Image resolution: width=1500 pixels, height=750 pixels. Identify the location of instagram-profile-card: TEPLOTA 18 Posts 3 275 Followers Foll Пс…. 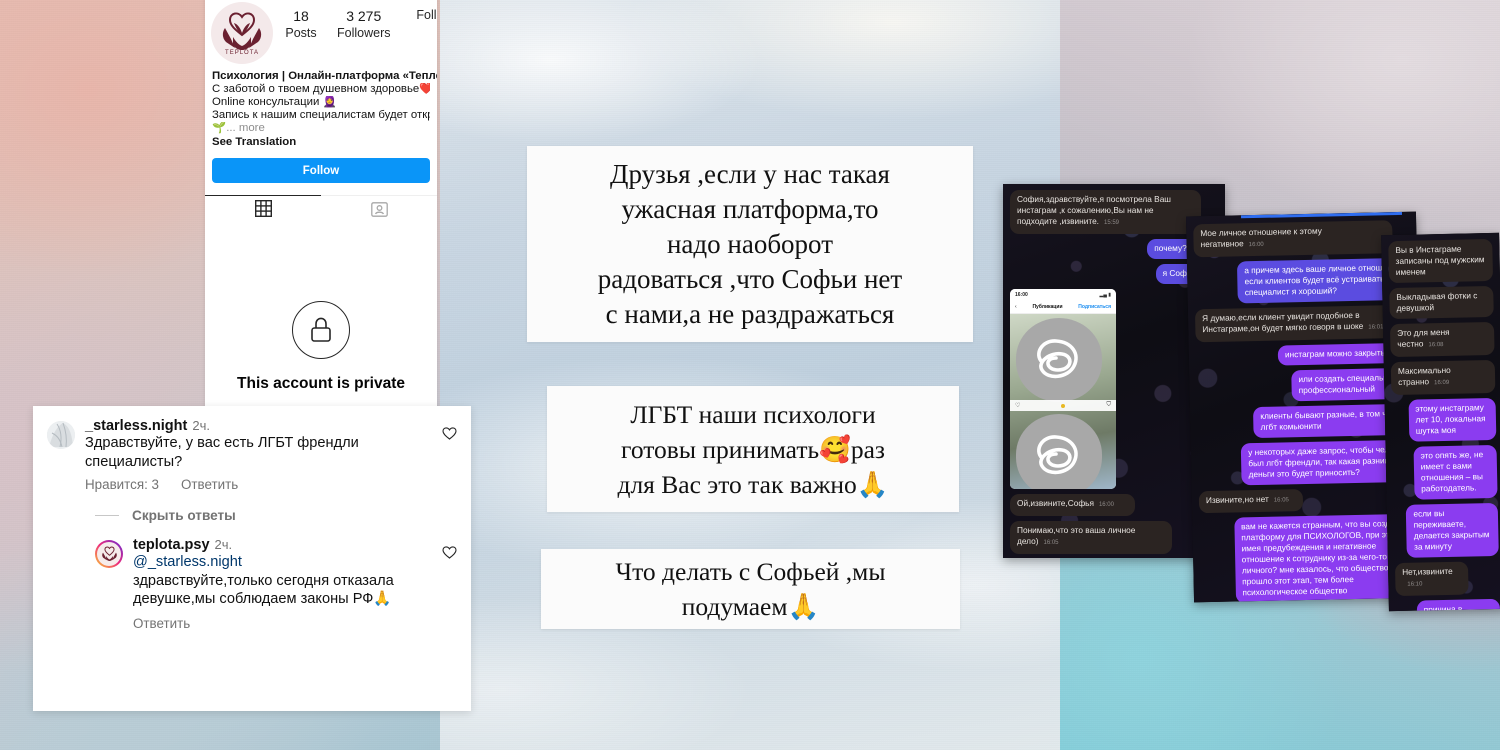
(321, 210).